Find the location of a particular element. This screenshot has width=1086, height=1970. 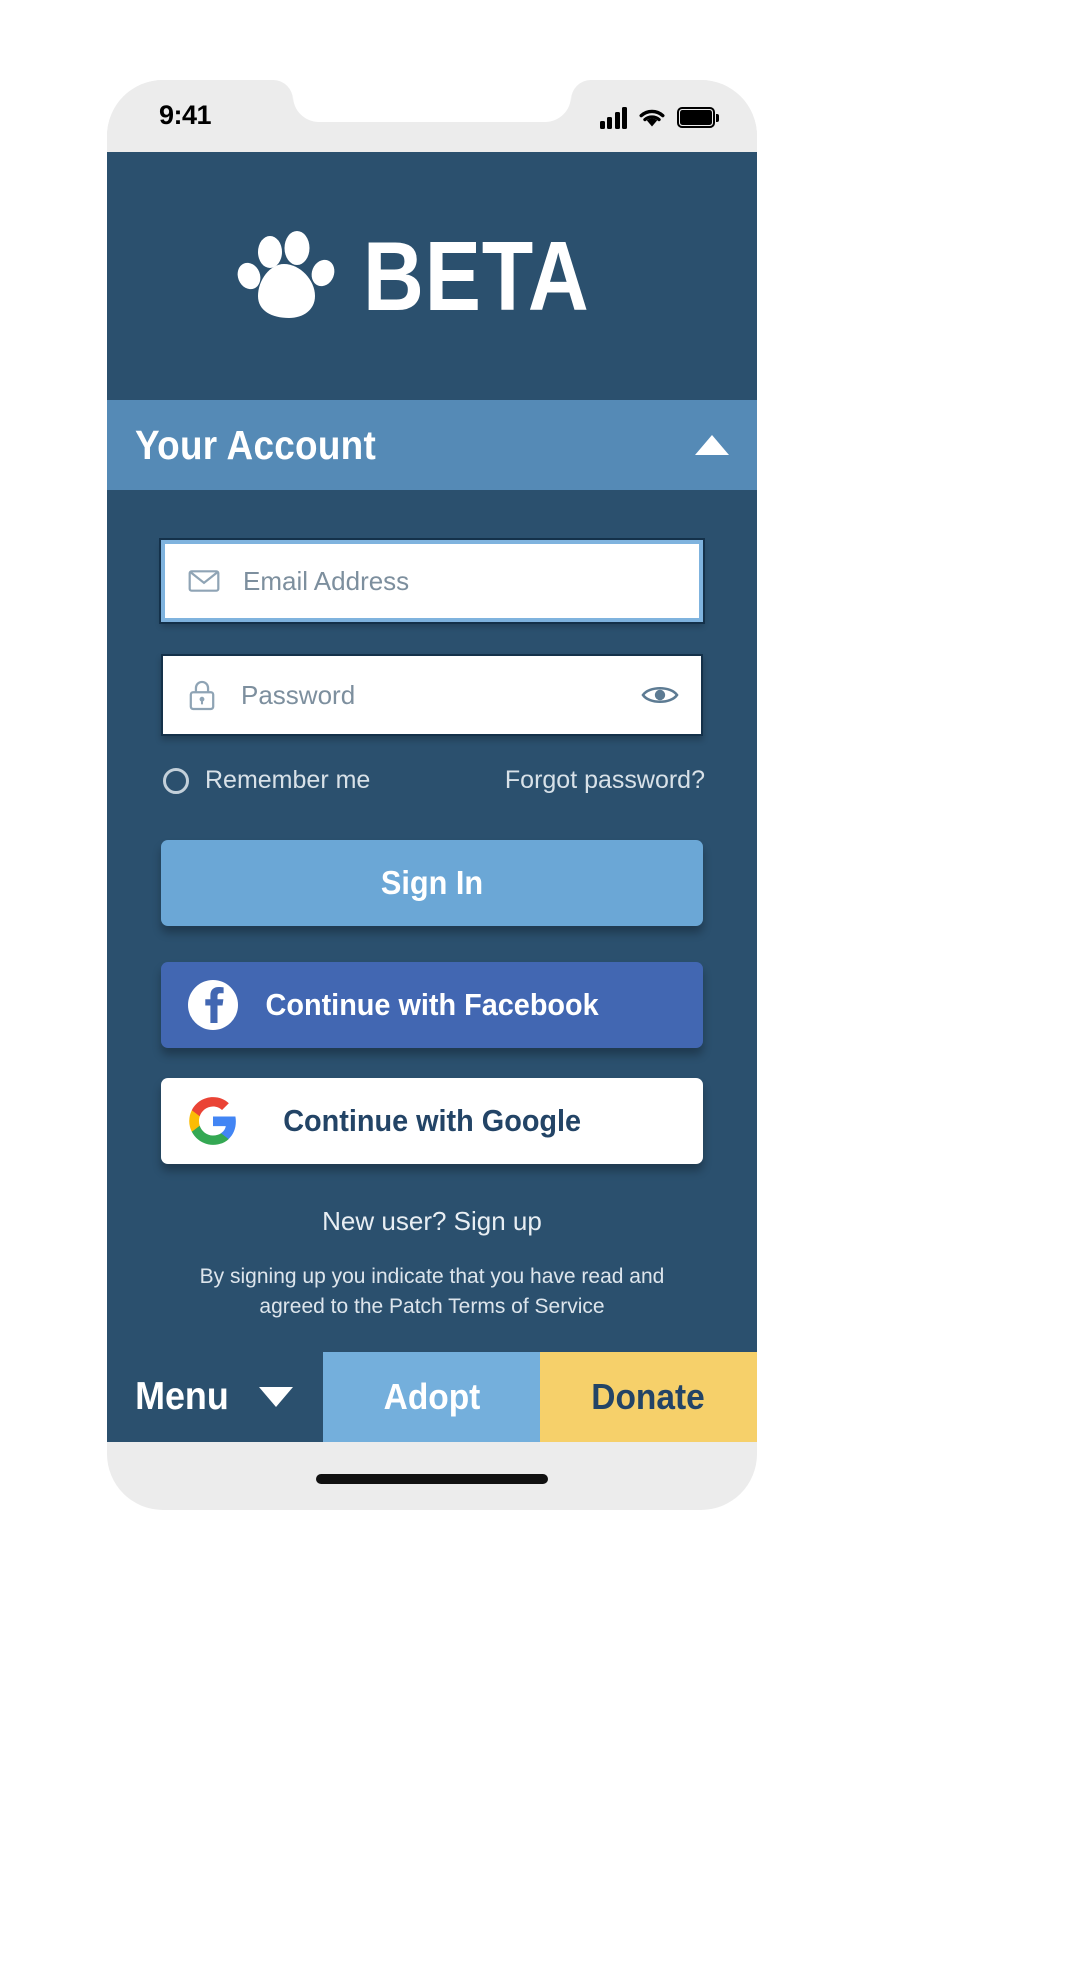

nav-menu-button: Menu is located at coordinates (215, 1397).